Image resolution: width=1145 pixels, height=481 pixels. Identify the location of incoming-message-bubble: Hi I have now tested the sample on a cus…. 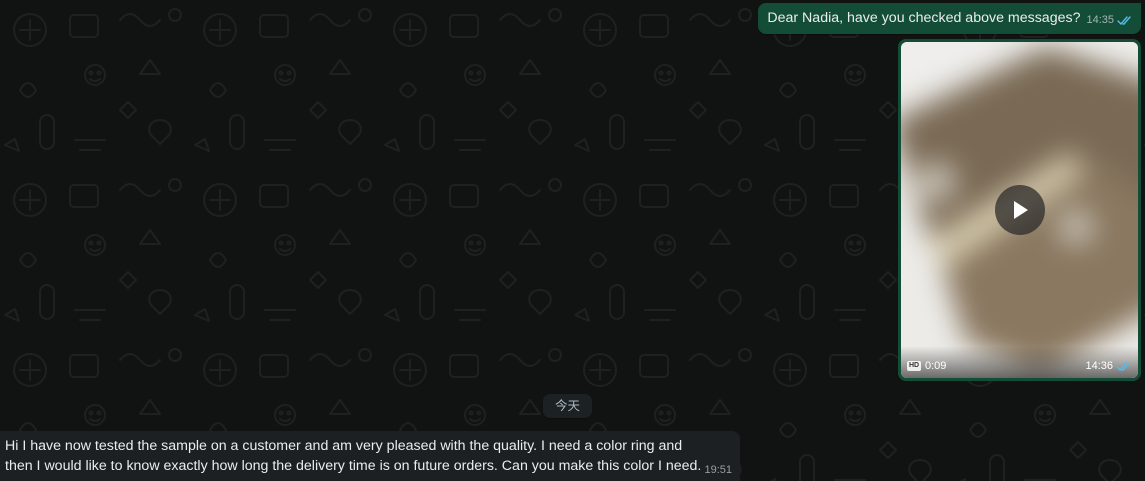
(370, 456).